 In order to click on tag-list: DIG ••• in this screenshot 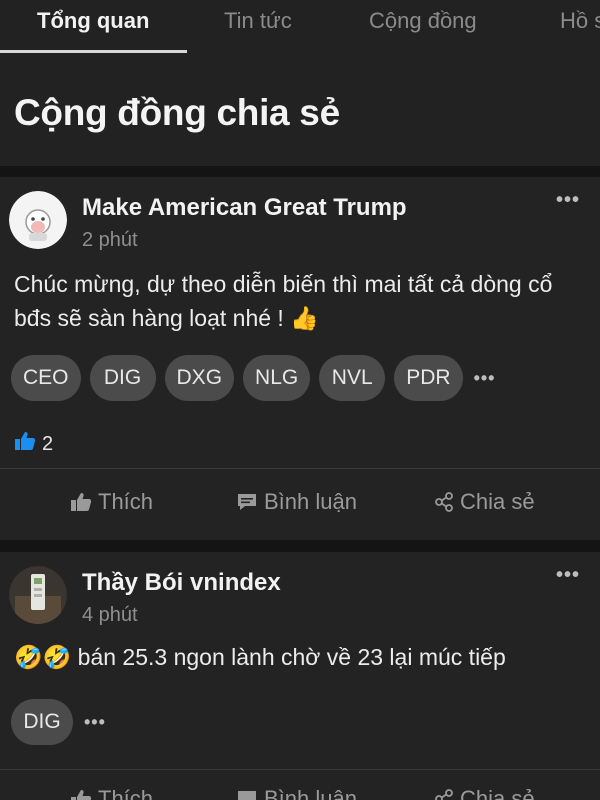, I will do `click(58, 722)`.